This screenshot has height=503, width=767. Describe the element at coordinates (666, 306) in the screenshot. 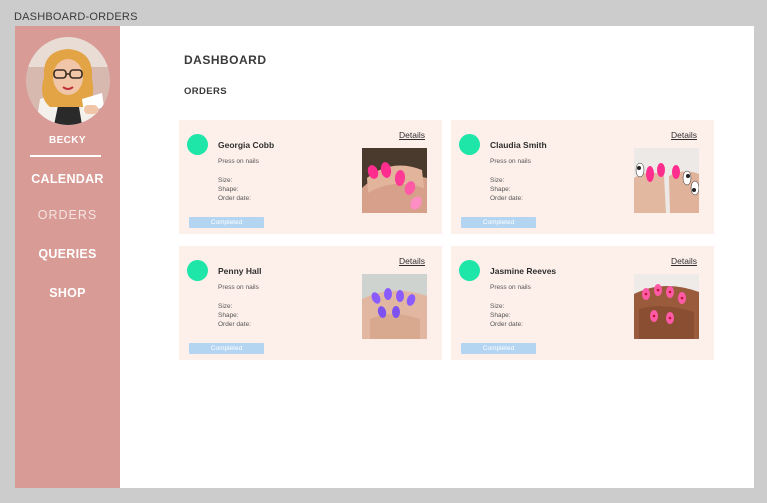

I see `nails-pink-hearts-photo` at that location.